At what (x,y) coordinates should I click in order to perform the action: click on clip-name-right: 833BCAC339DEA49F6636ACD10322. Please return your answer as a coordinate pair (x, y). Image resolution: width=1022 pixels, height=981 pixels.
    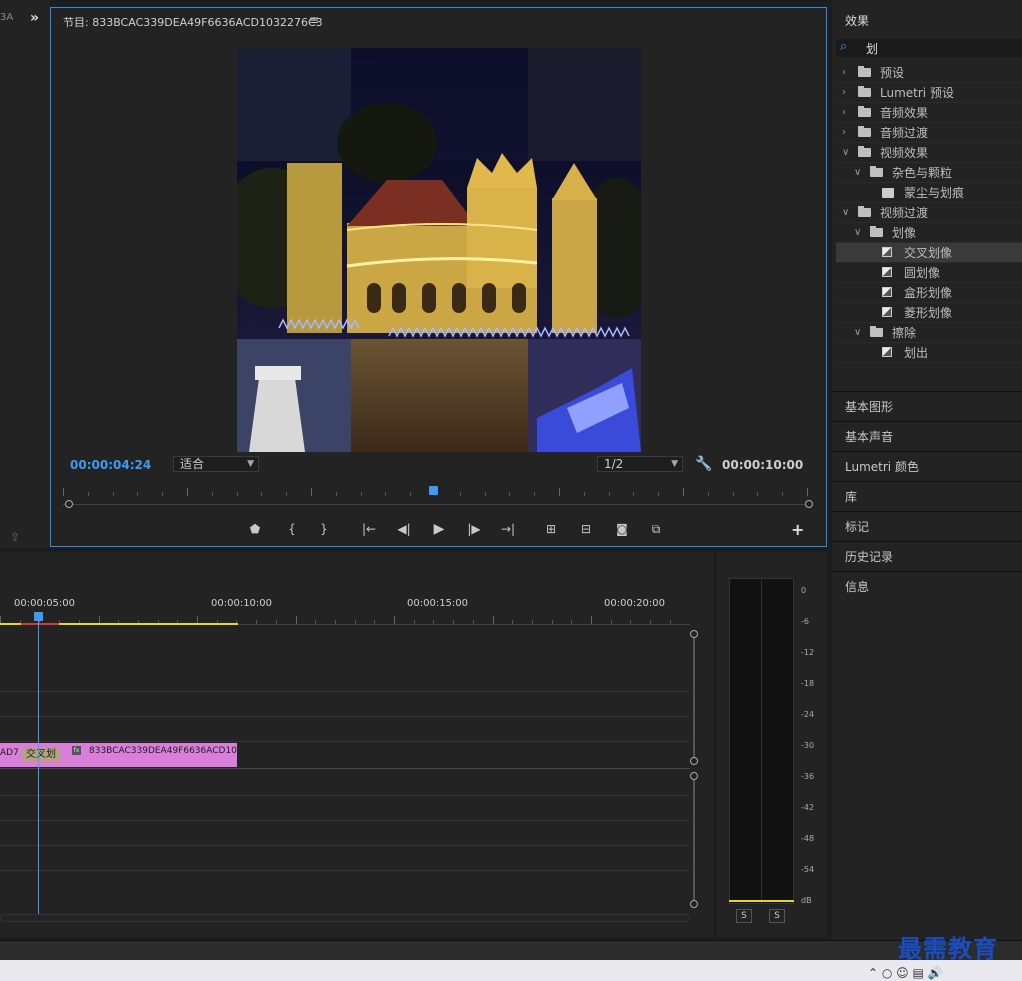
    Looking at the image, I should click on (172, 751).